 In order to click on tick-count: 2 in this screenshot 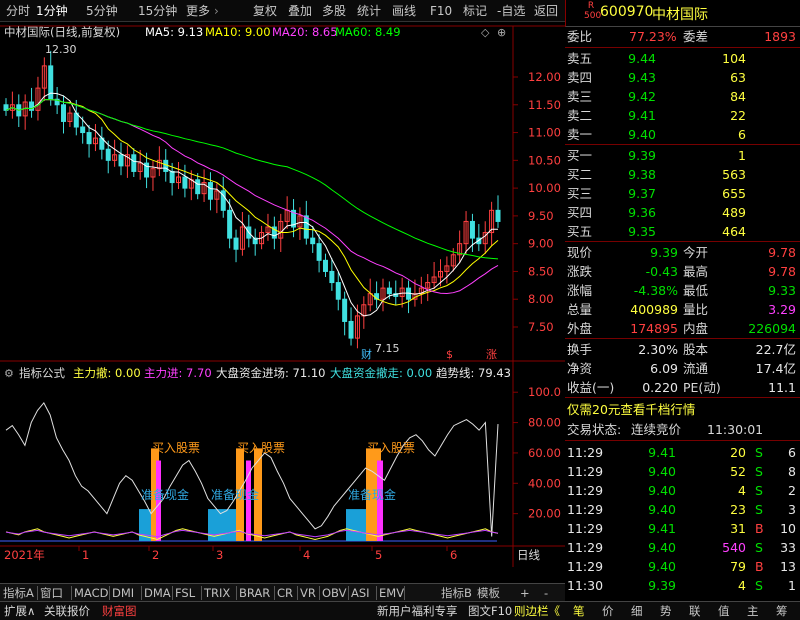, I will do `click(792, 490)`.